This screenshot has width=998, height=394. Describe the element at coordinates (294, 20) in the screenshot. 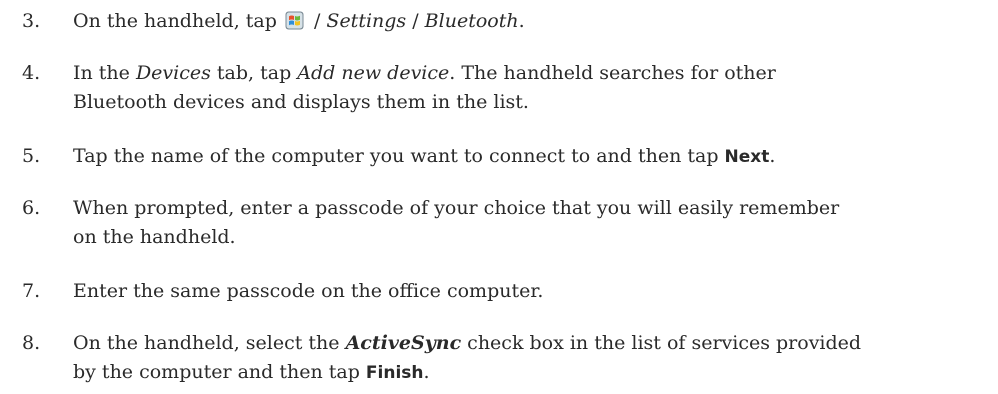

I see `windows-start-icon` at that location.